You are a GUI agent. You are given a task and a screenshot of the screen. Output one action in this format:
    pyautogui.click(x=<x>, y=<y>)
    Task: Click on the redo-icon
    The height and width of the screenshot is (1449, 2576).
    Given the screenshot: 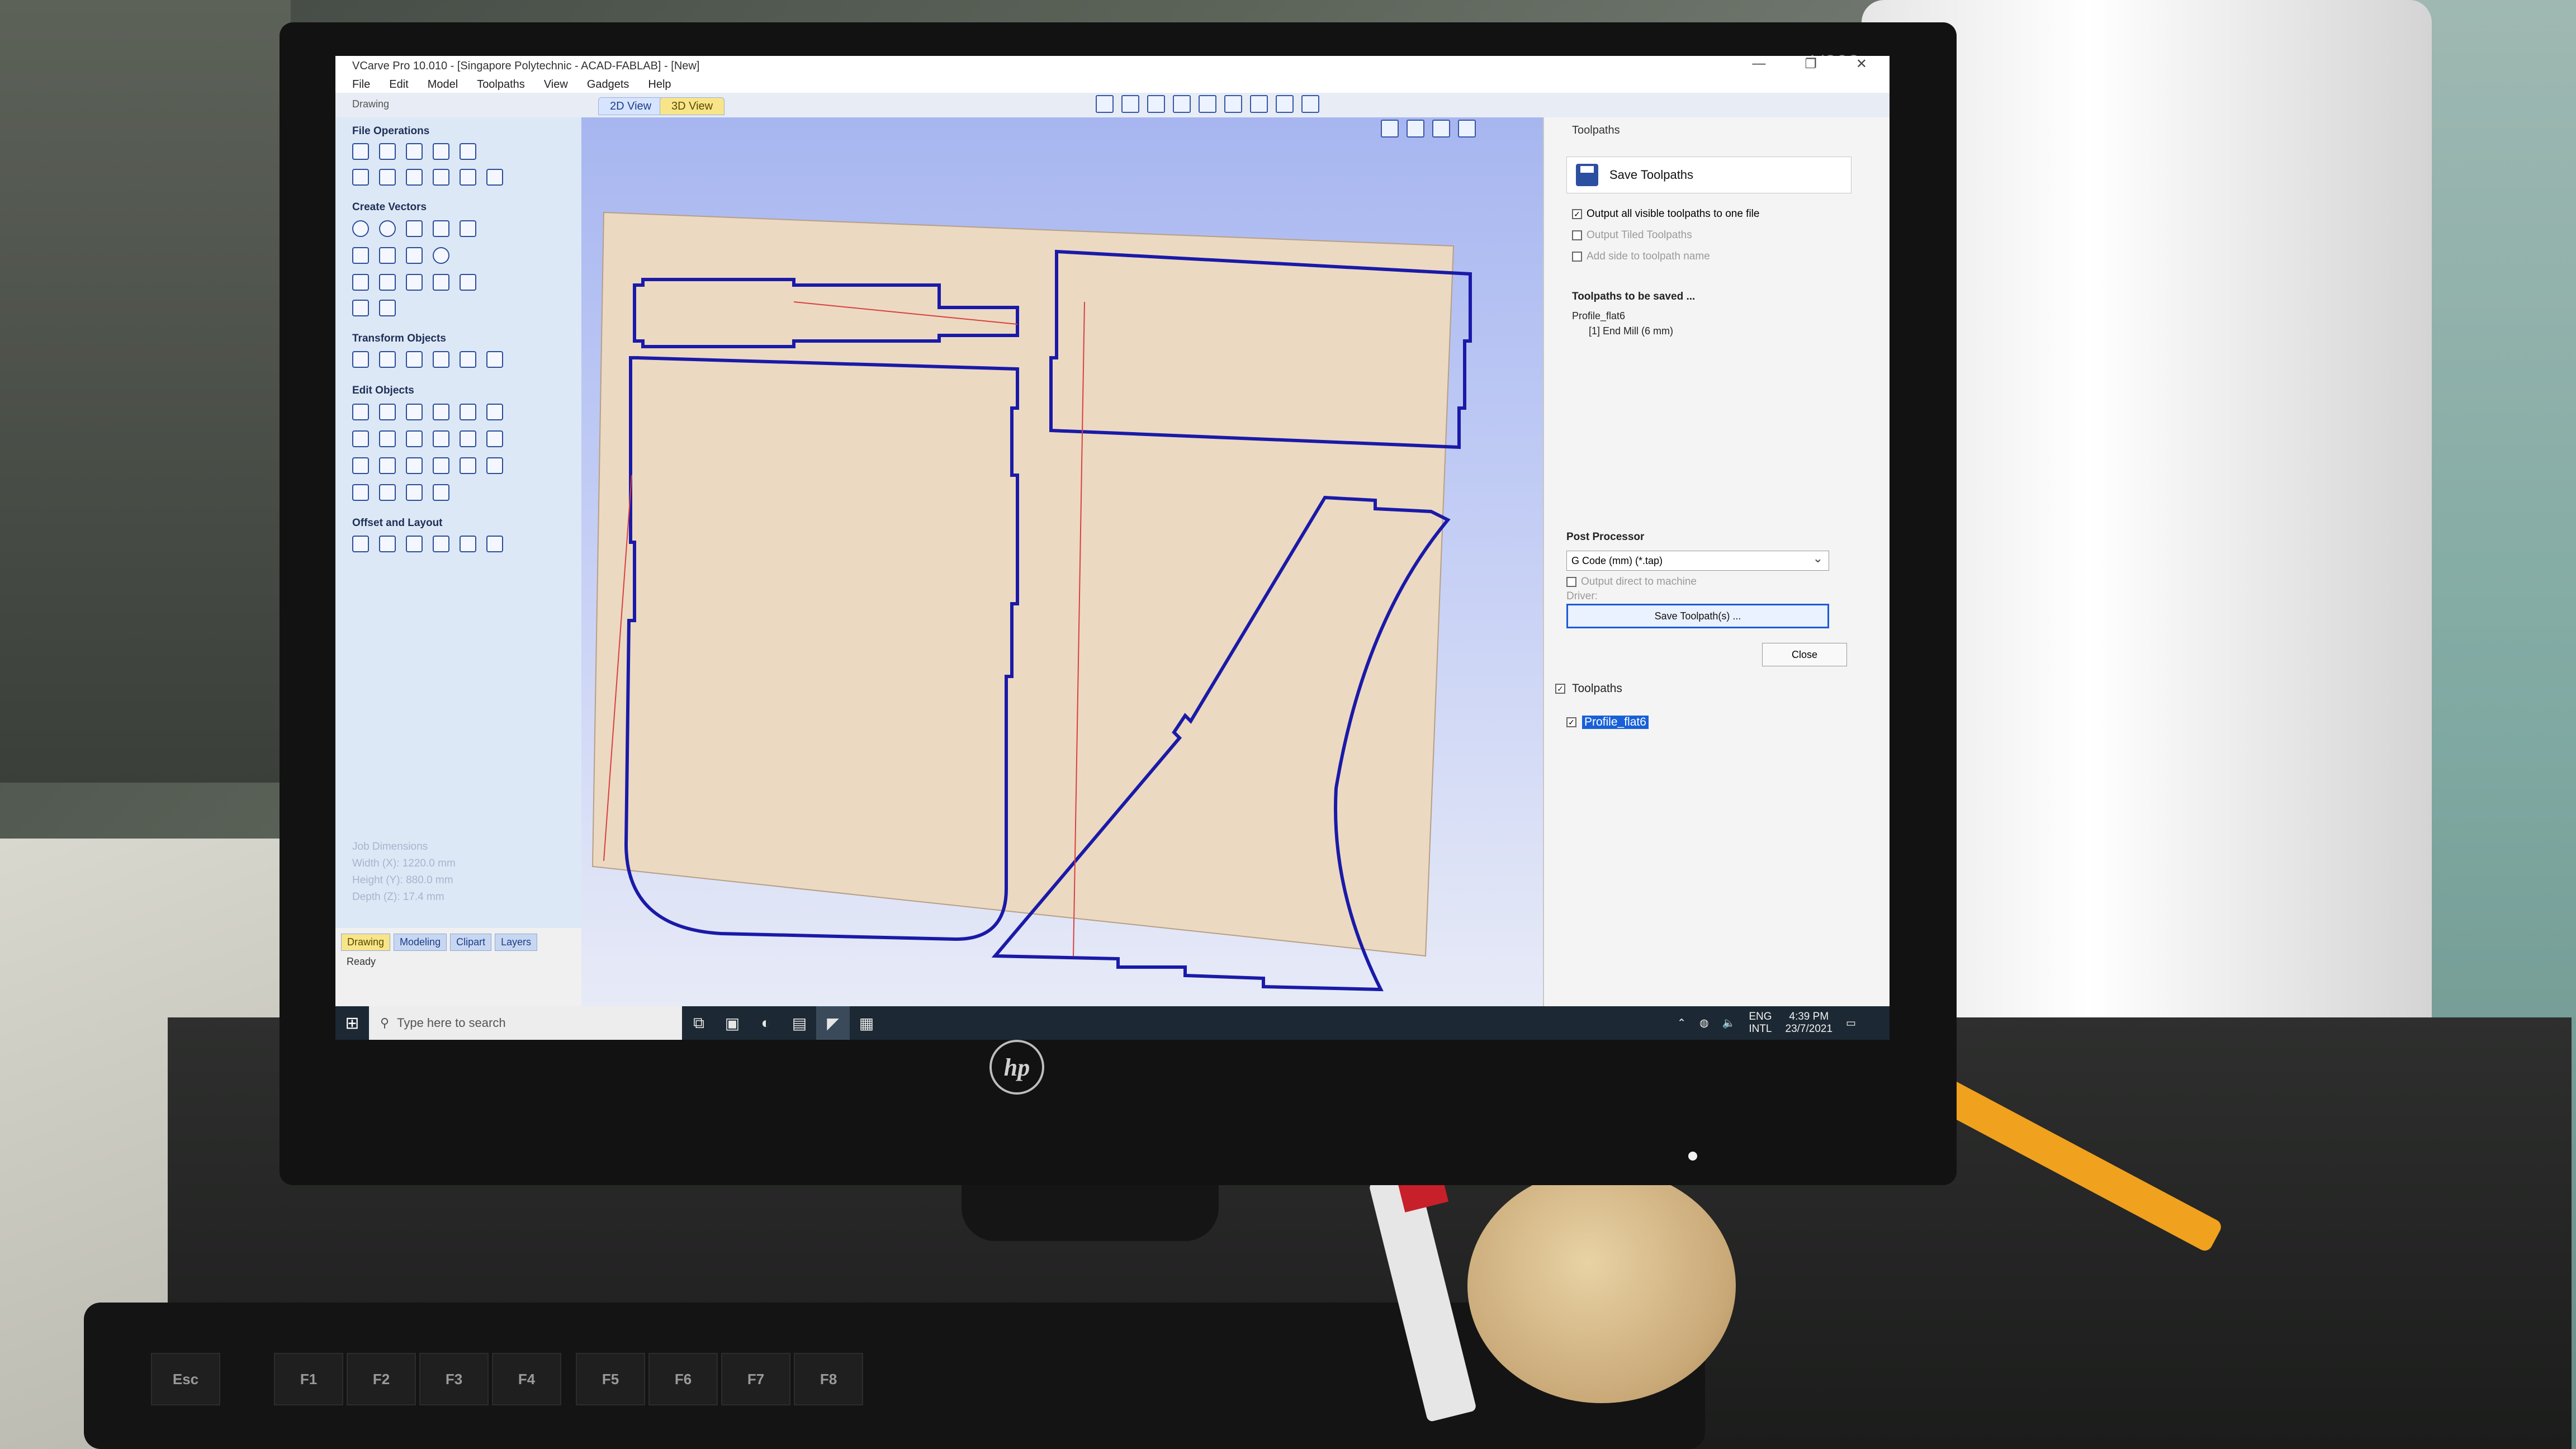 What is the action you would take?
    pyautogui.click(x=494, y=177)
    